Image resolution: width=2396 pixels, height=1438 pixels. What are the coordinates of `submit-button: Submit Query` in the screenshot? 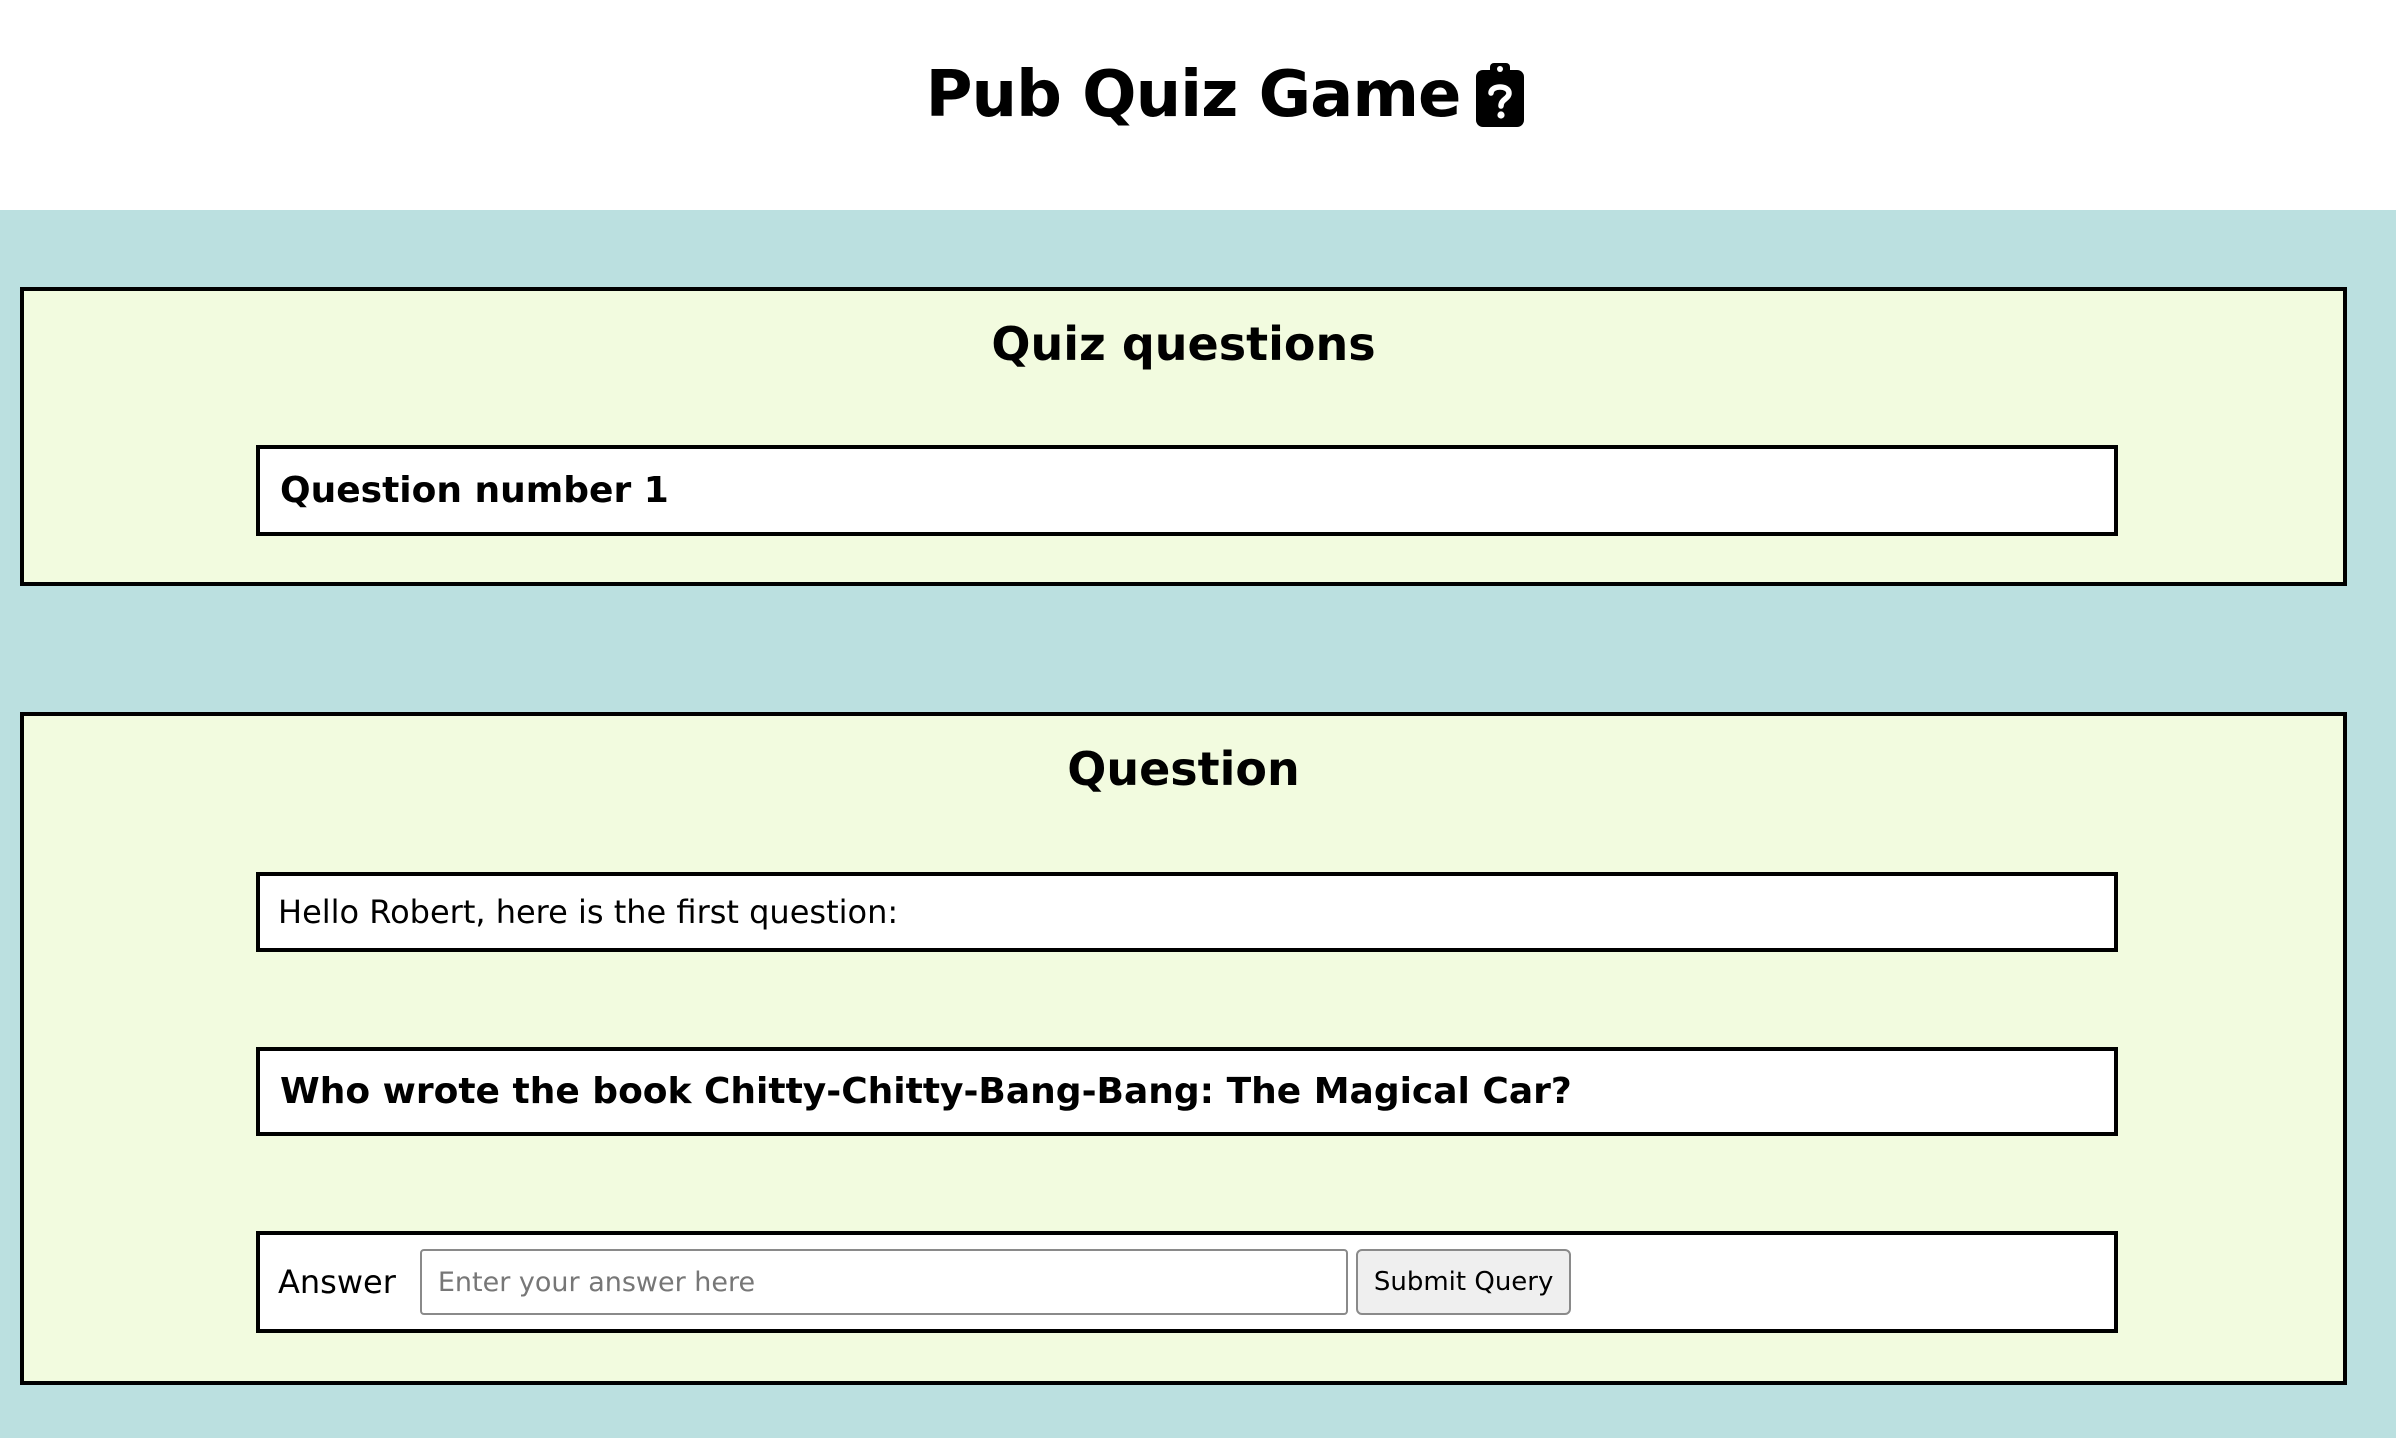 It's located at (1463, 1282).